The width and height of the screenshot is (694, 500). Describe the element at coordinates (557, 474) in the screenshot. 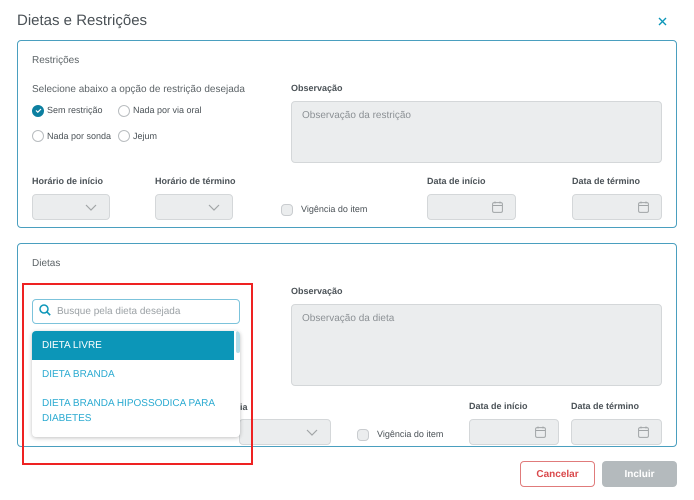

I see `cancel-button: Cancelar` at that location.